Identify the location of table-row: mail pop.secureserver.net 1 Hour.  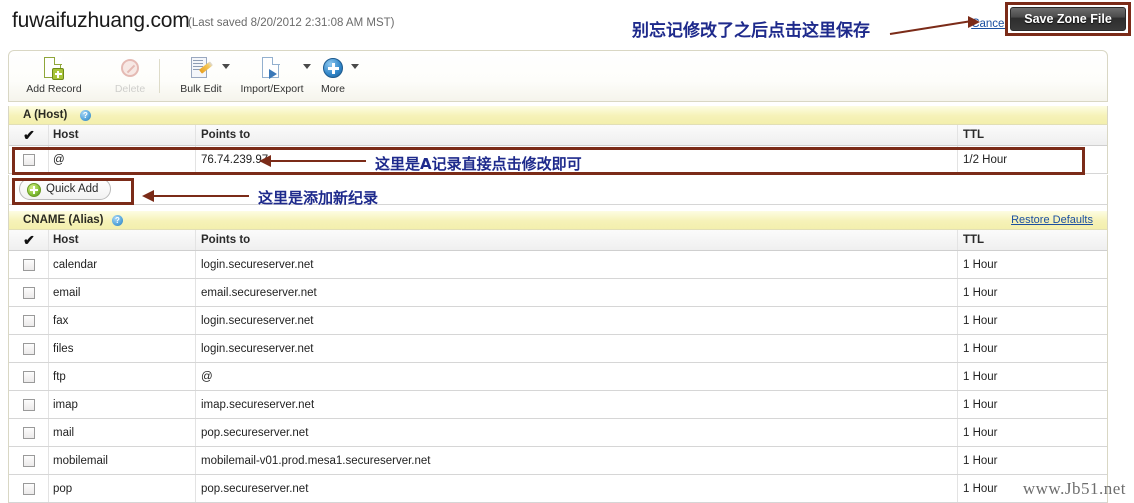
(558, 433).